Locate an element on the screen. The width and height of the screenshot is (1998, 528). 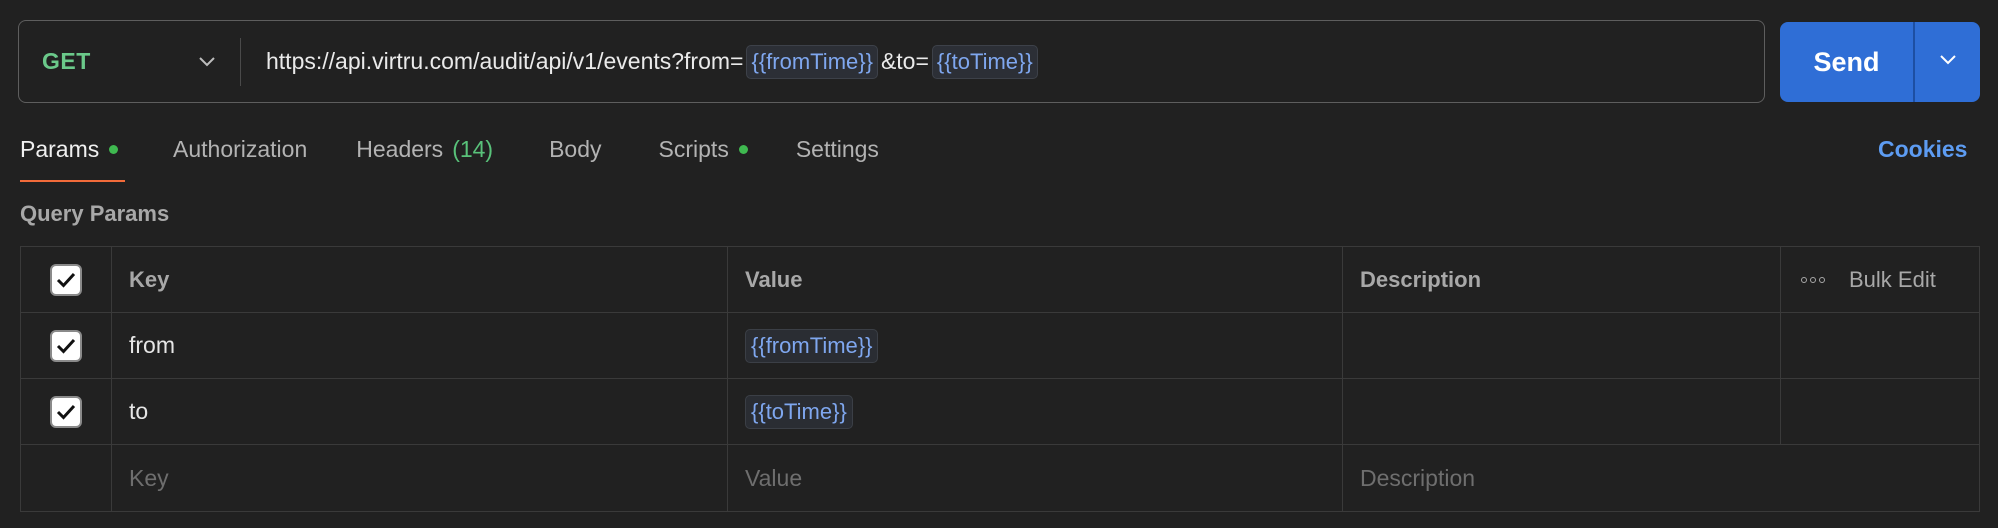
tab-label: Params is located at coordinates (60, 149).